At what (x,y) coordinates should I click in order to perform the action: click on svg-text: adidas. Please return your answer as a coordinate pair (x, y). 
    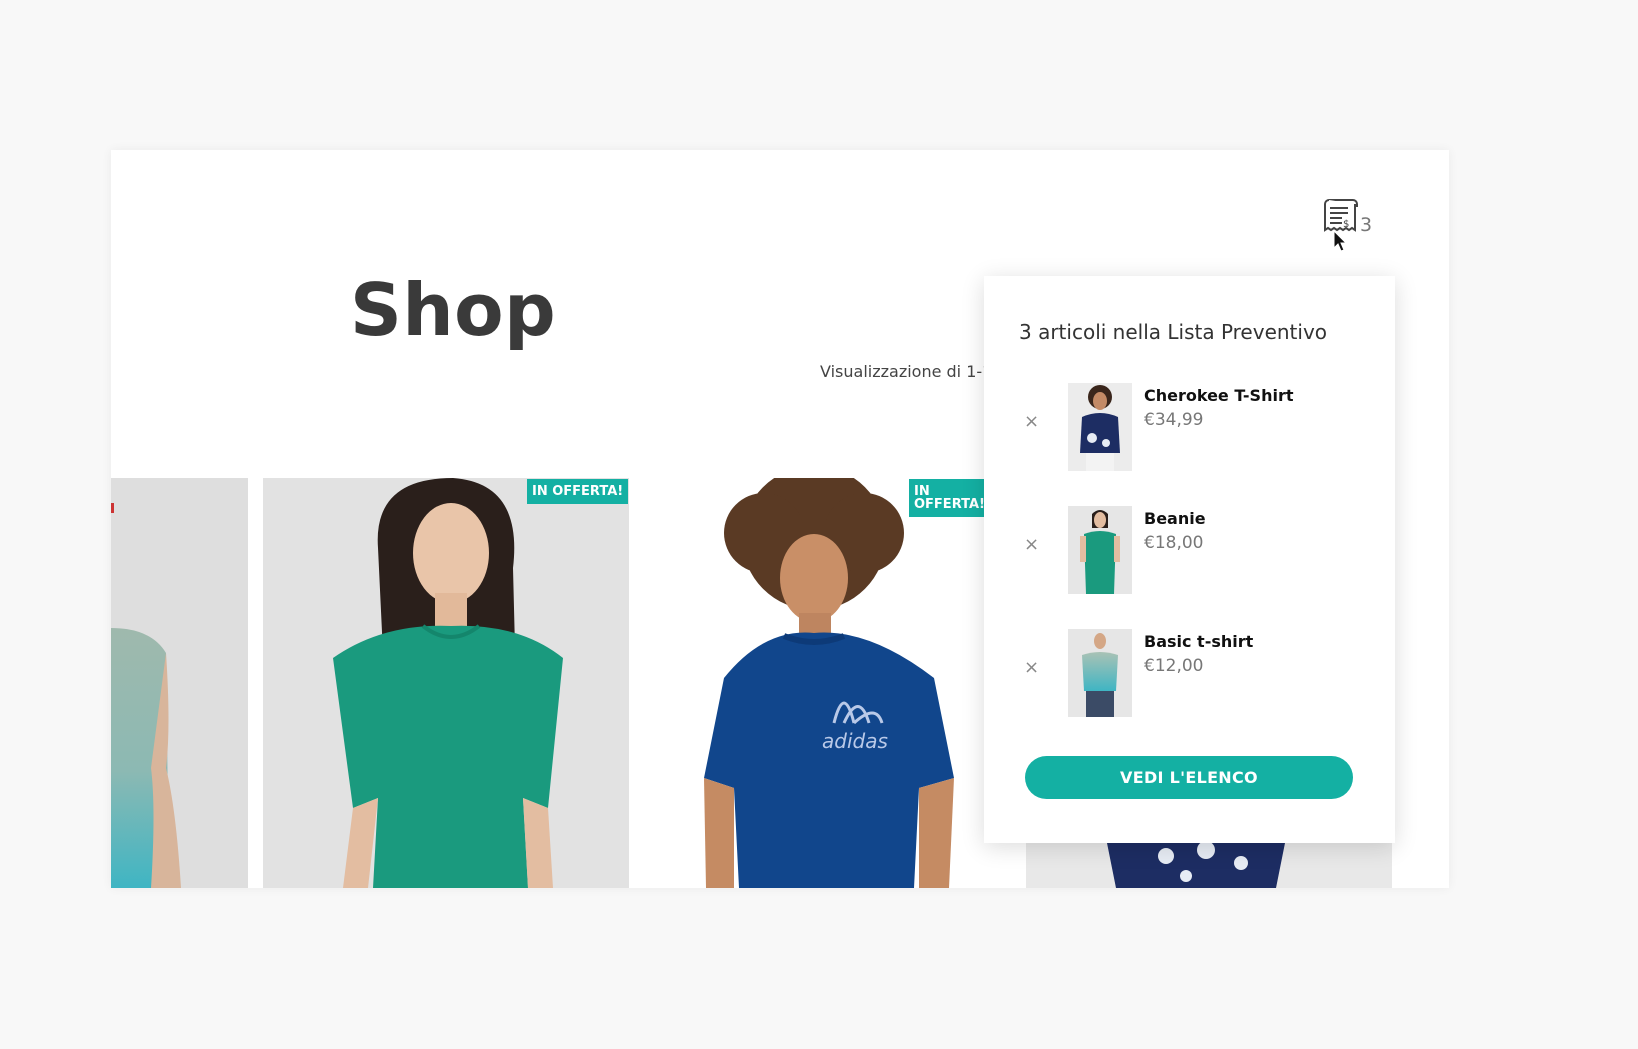
    Looking at the image, I should click on (855, 741).